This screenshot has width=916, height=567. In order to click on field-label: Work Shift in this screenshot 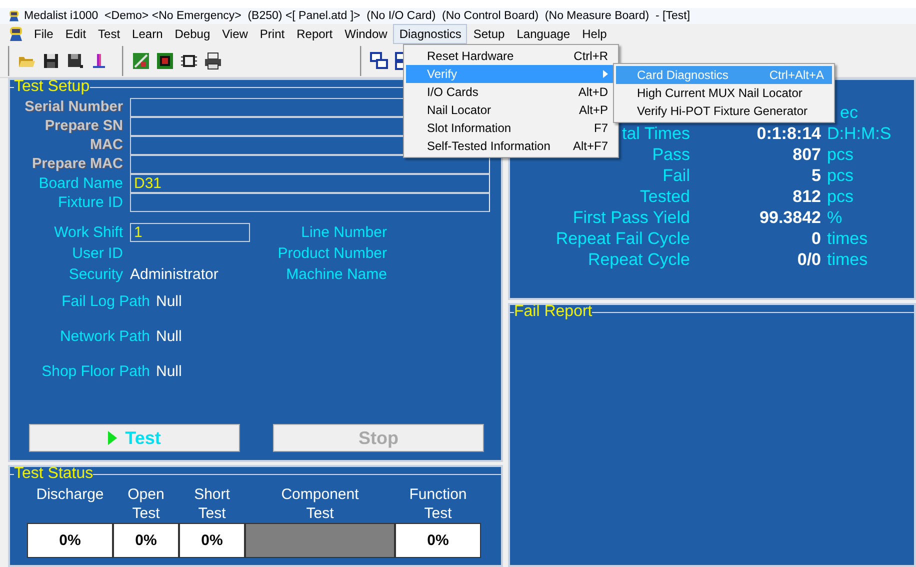, I will do `click(88, 232)`.